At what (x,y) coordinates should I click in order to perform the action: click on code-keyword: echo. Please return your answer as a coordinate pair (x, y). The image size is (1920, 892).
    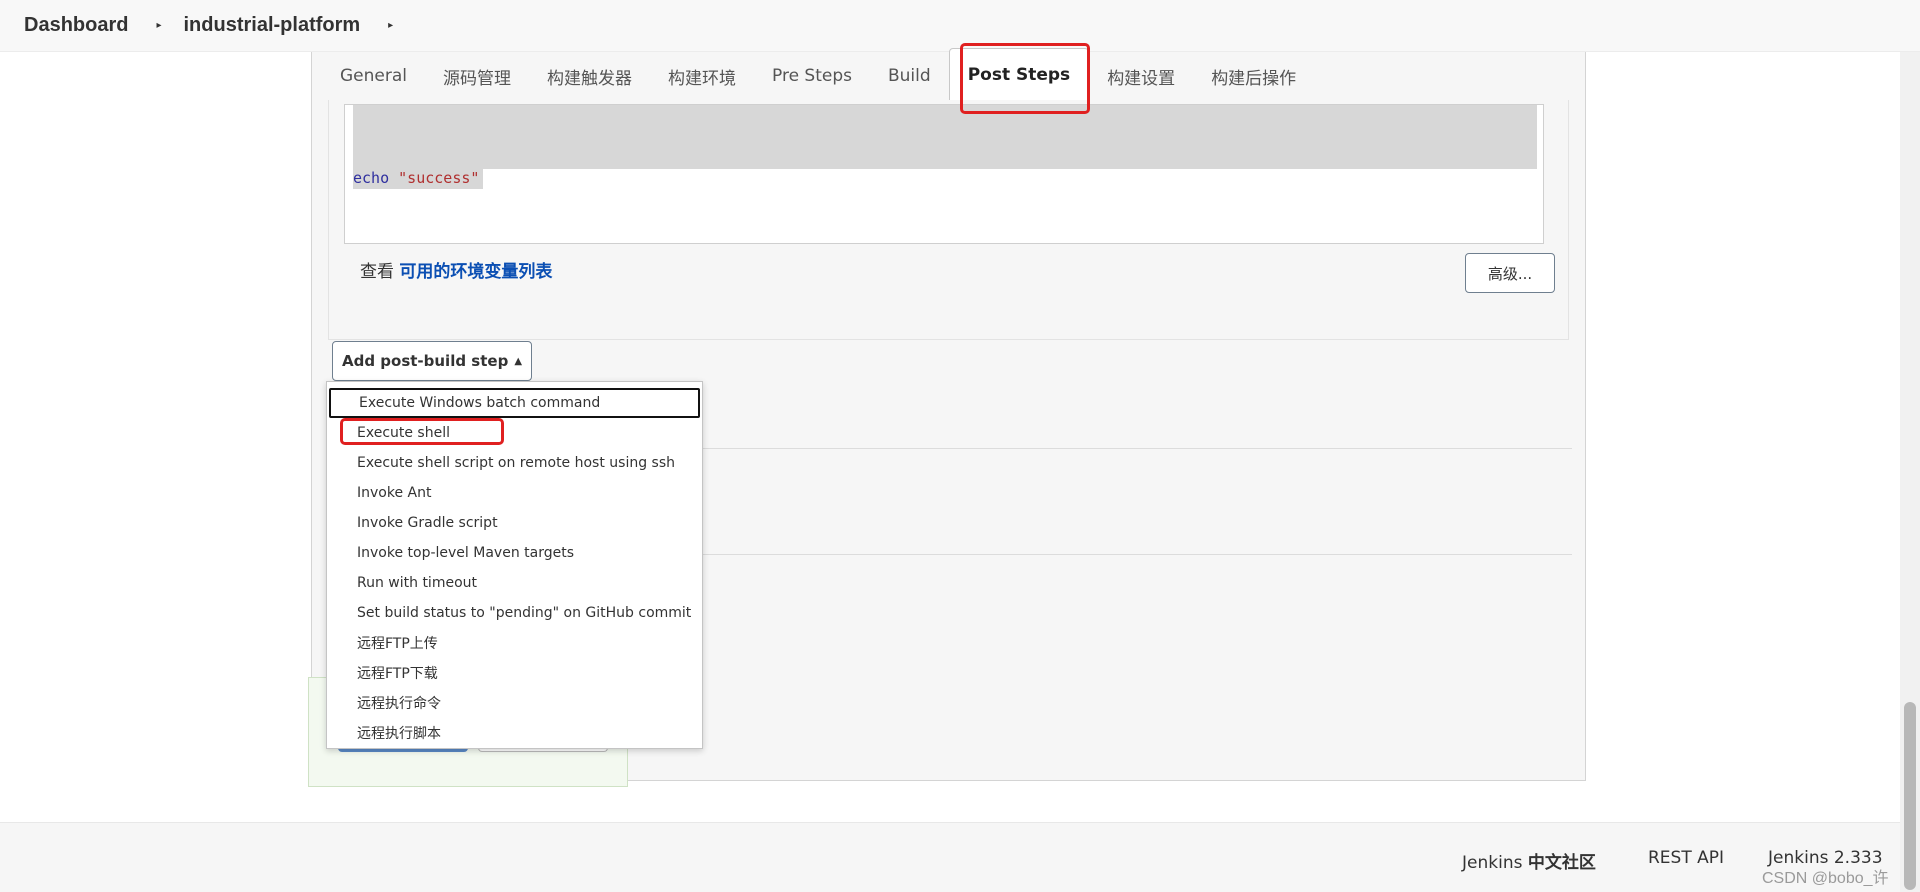
    Looking at the image, I should click on (371, 178).